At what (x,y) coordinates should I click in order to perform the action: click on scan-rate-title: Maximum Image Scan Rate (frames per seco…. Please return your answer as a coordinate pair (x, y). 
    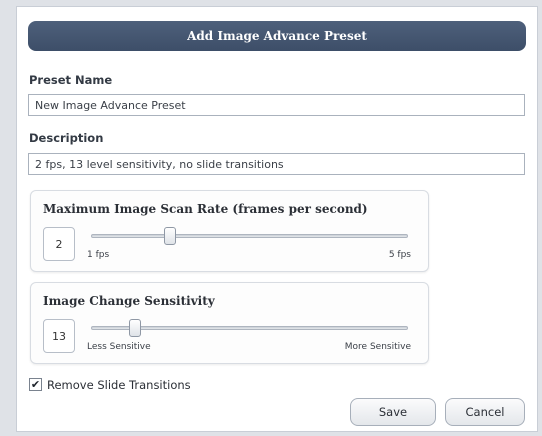
    Looking at the image, I should click on (205, 209).